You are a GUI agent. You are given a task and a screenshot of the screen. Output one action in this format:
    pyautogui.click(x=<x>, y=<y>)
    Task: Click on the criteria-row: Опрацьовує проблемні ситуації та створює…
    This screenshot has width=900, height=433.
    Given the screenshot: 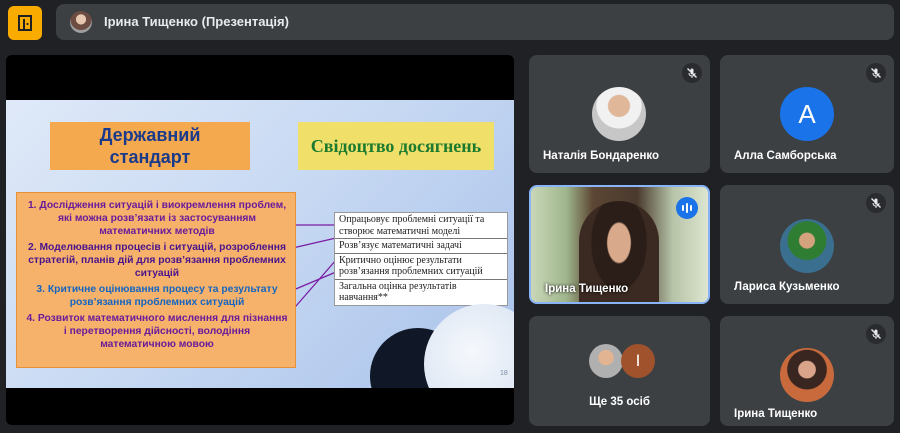 What is the action you would take?
    pyautogui.click(x=421, y=226)
    